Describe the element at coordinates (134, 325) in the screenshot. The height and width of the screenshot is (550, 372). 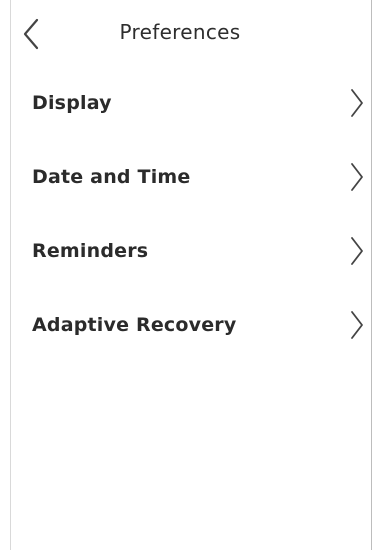
I see `menu-item-label: Adaptive Recovery` at that location.